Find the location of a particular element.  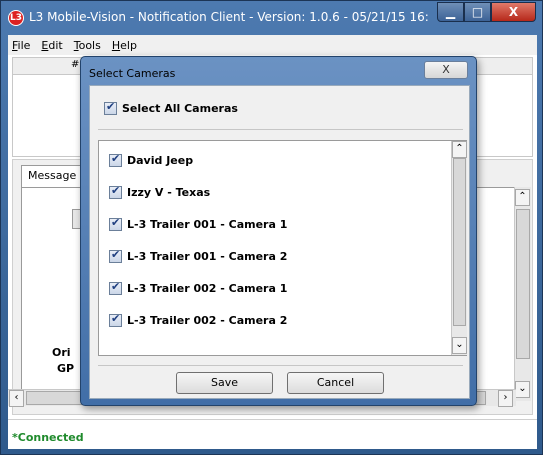

dialog-close-button: X is located at coordinates (446, 70).